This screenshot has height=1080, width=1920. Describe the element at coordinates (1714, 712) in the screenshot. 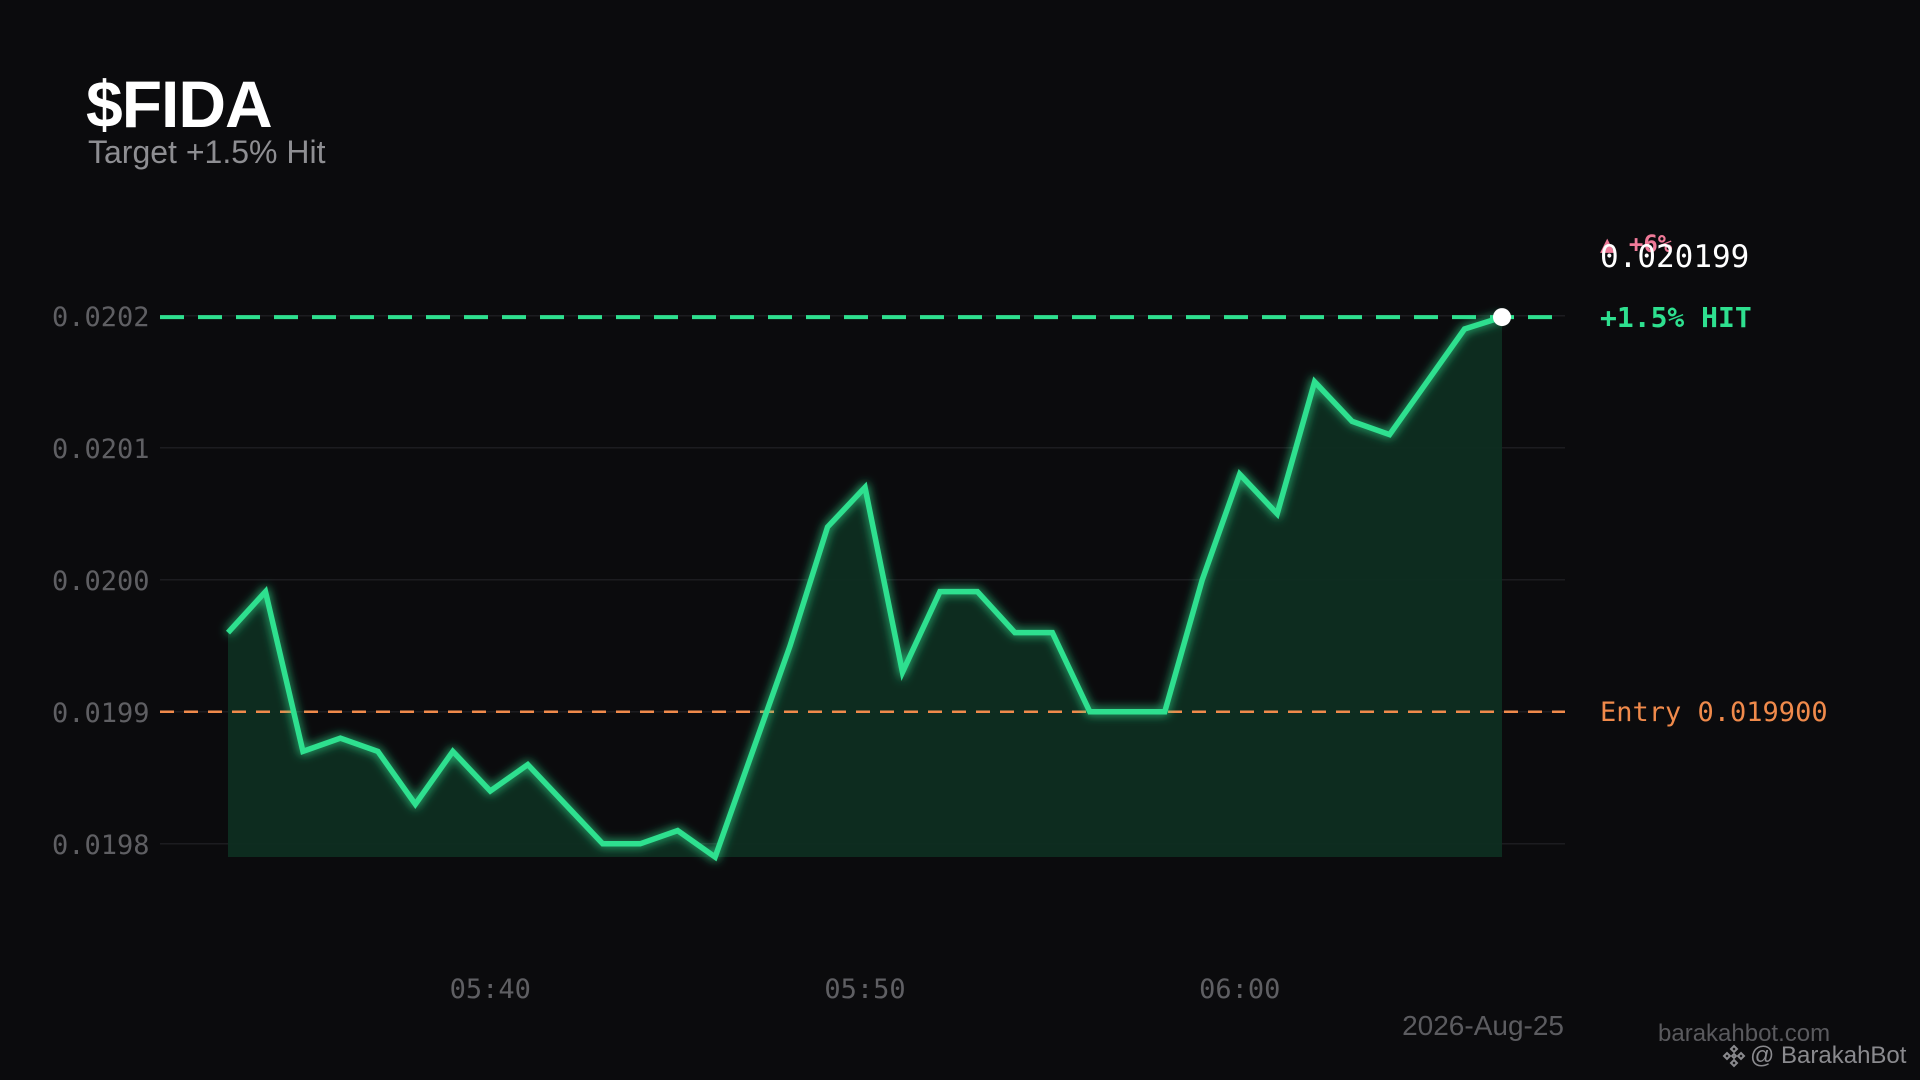

I see `entry-label: Entry 0.019900` at that location.